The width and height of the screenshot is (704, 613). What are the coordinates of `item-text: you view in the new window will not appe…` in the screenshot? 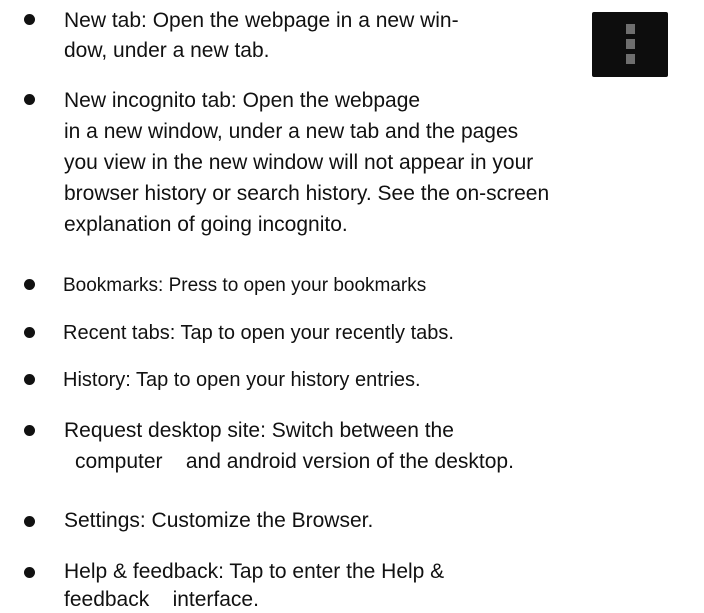 It's located at (299, 162).